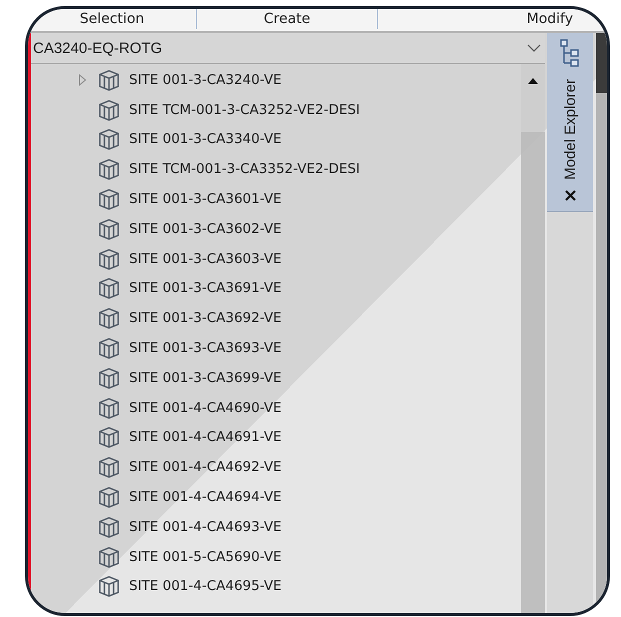  What do you see at coordinates (276, 348) in the screenshot?
I see `tree-item: SITE 001-3-CA3693-VE` at bounding box center [276, 348].